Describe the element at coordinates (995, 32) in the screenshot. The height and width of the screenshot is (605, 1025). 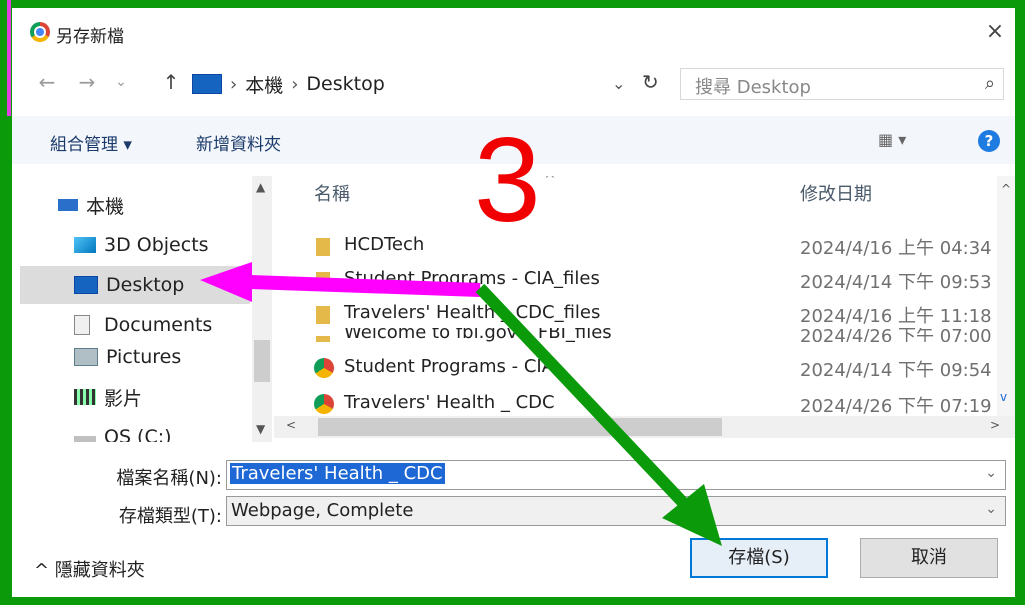
I see `close-button: ×` at that location.